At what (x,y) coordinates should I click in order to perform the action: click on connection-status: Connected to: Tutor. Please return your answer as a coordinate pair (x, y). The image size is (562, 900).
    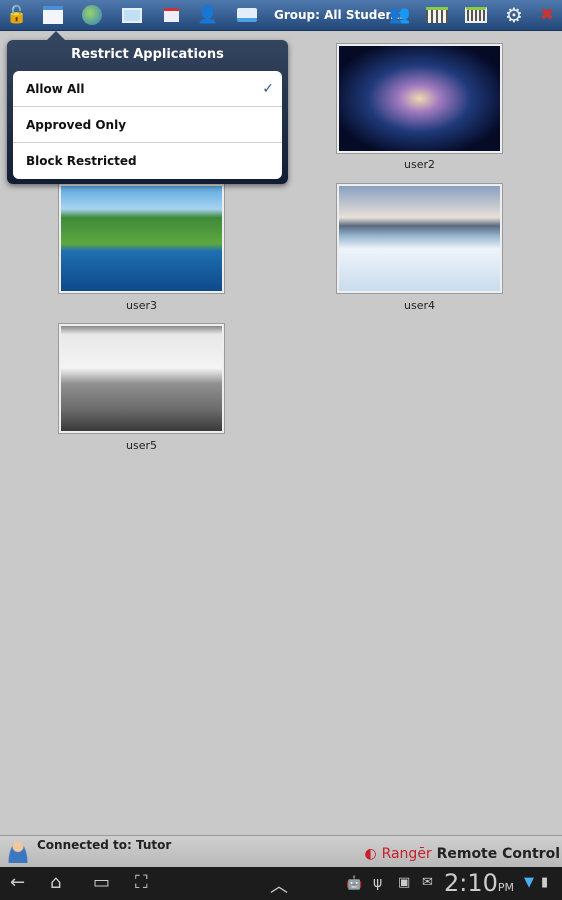
    Looking at the image, I should click on (104, 845).